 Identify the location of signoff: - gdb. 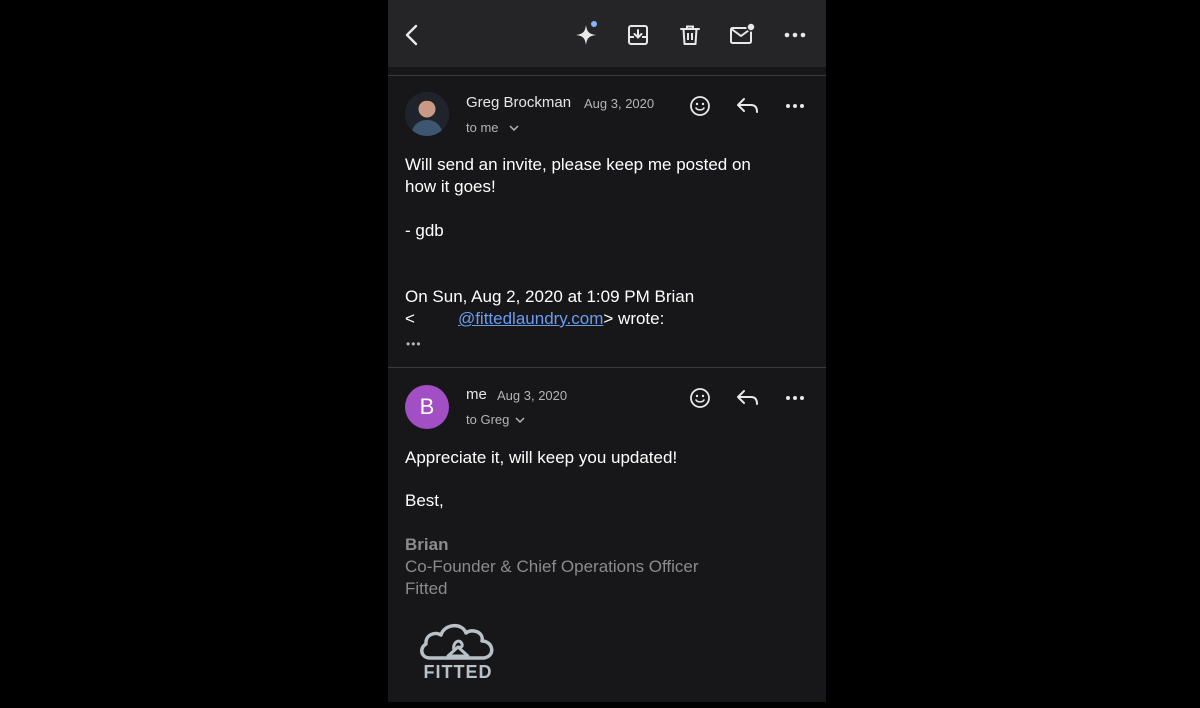
(424, 230).